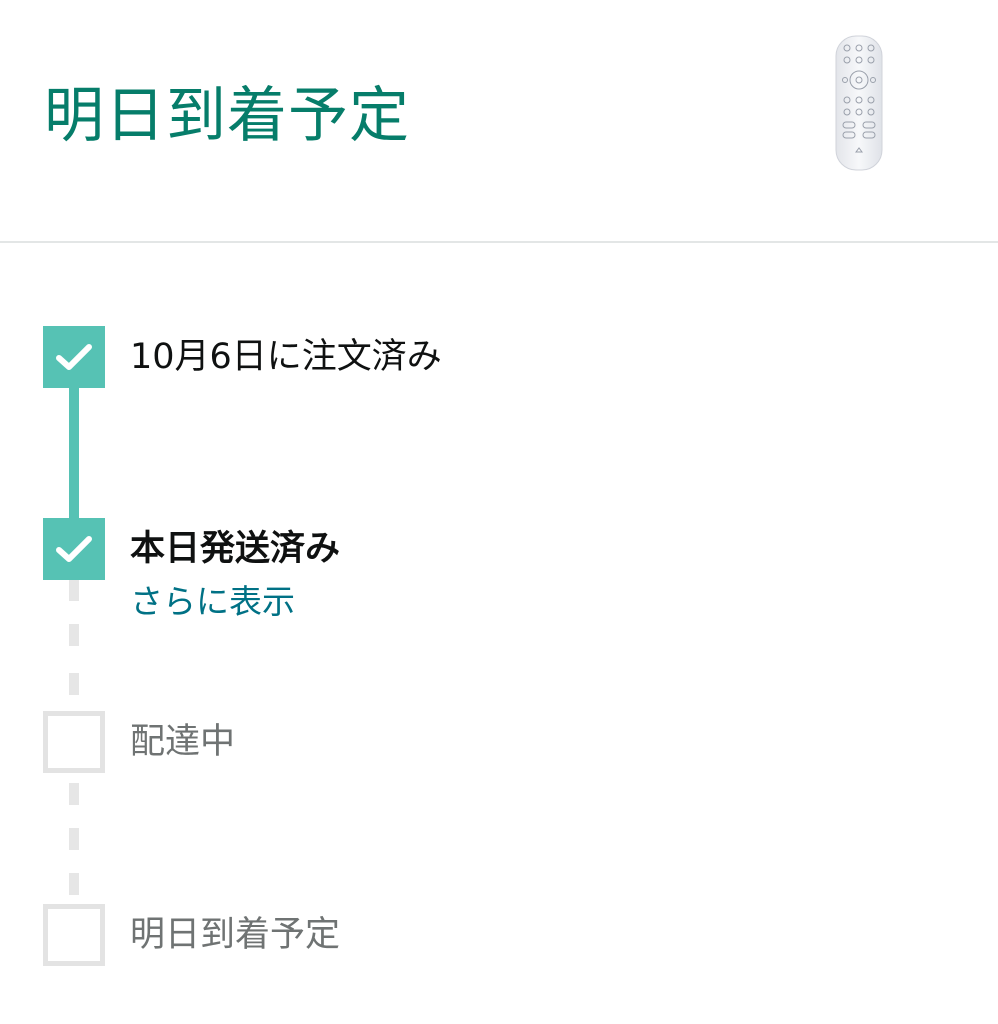 This screenshot has height=1024, width=998. I want to click on step-out-for-delivery-checkbox, so click(74, 742).